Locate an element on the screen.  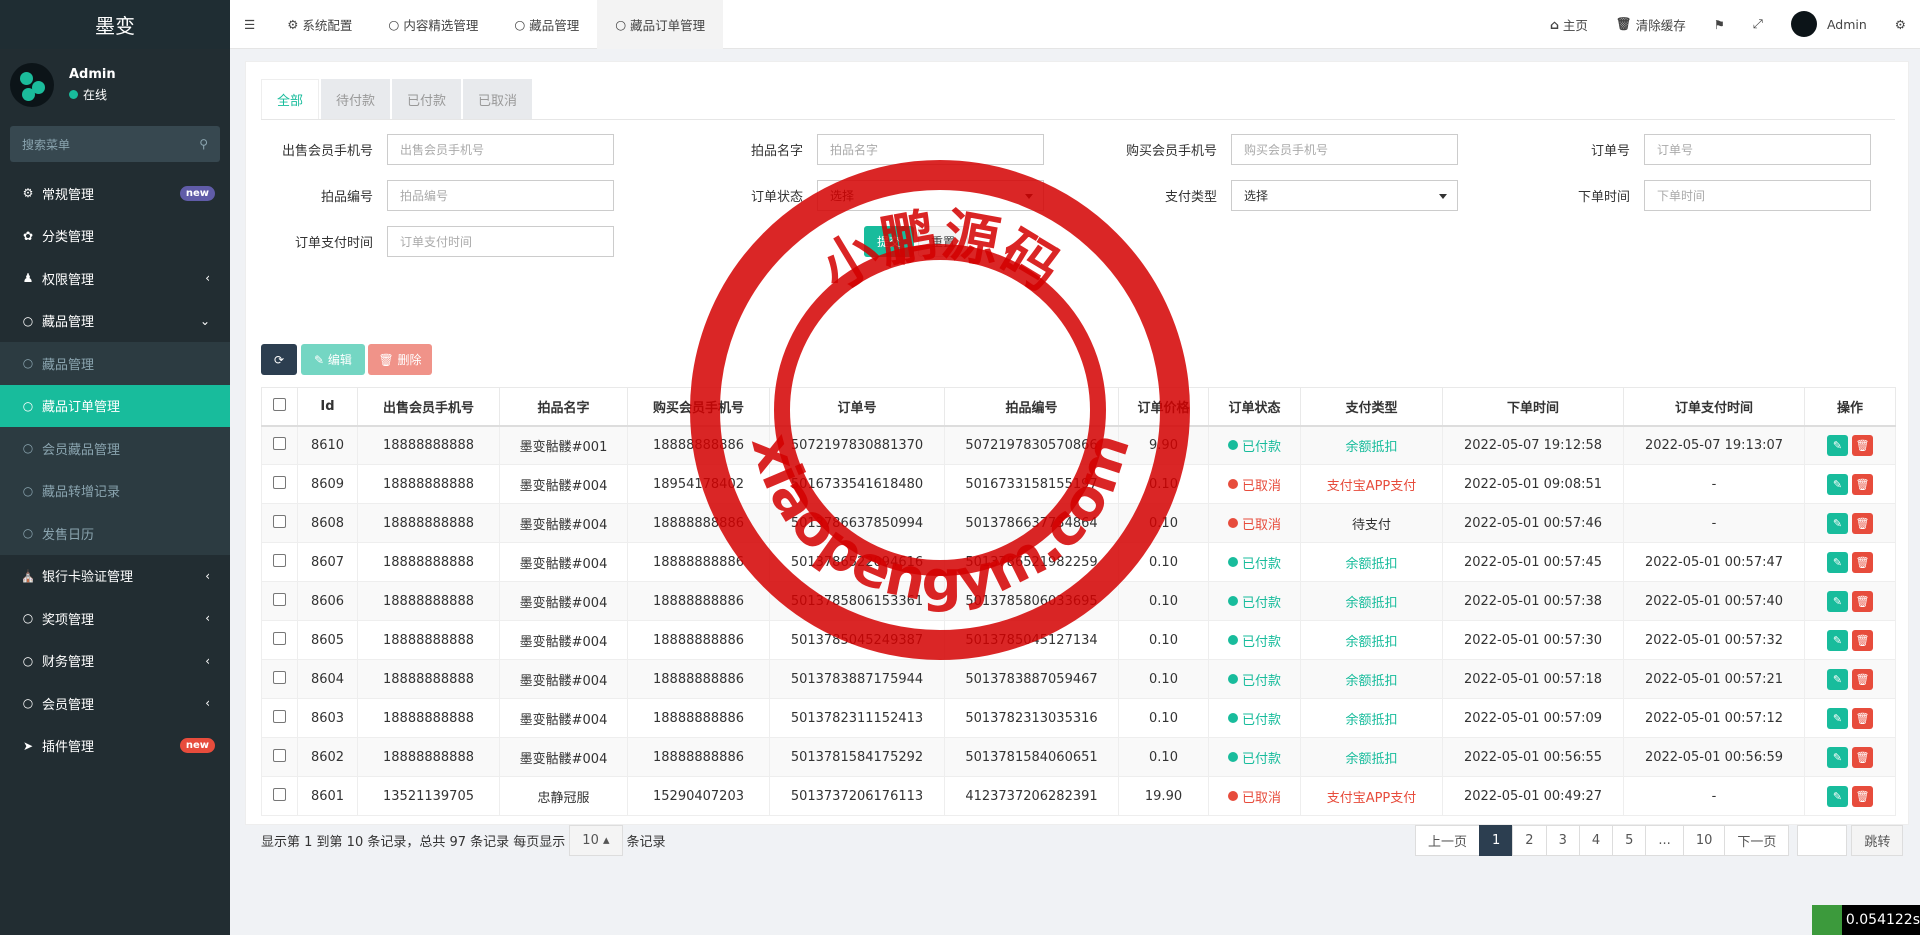
tab-paid: 已付款 is located at coordinates (427, 99).